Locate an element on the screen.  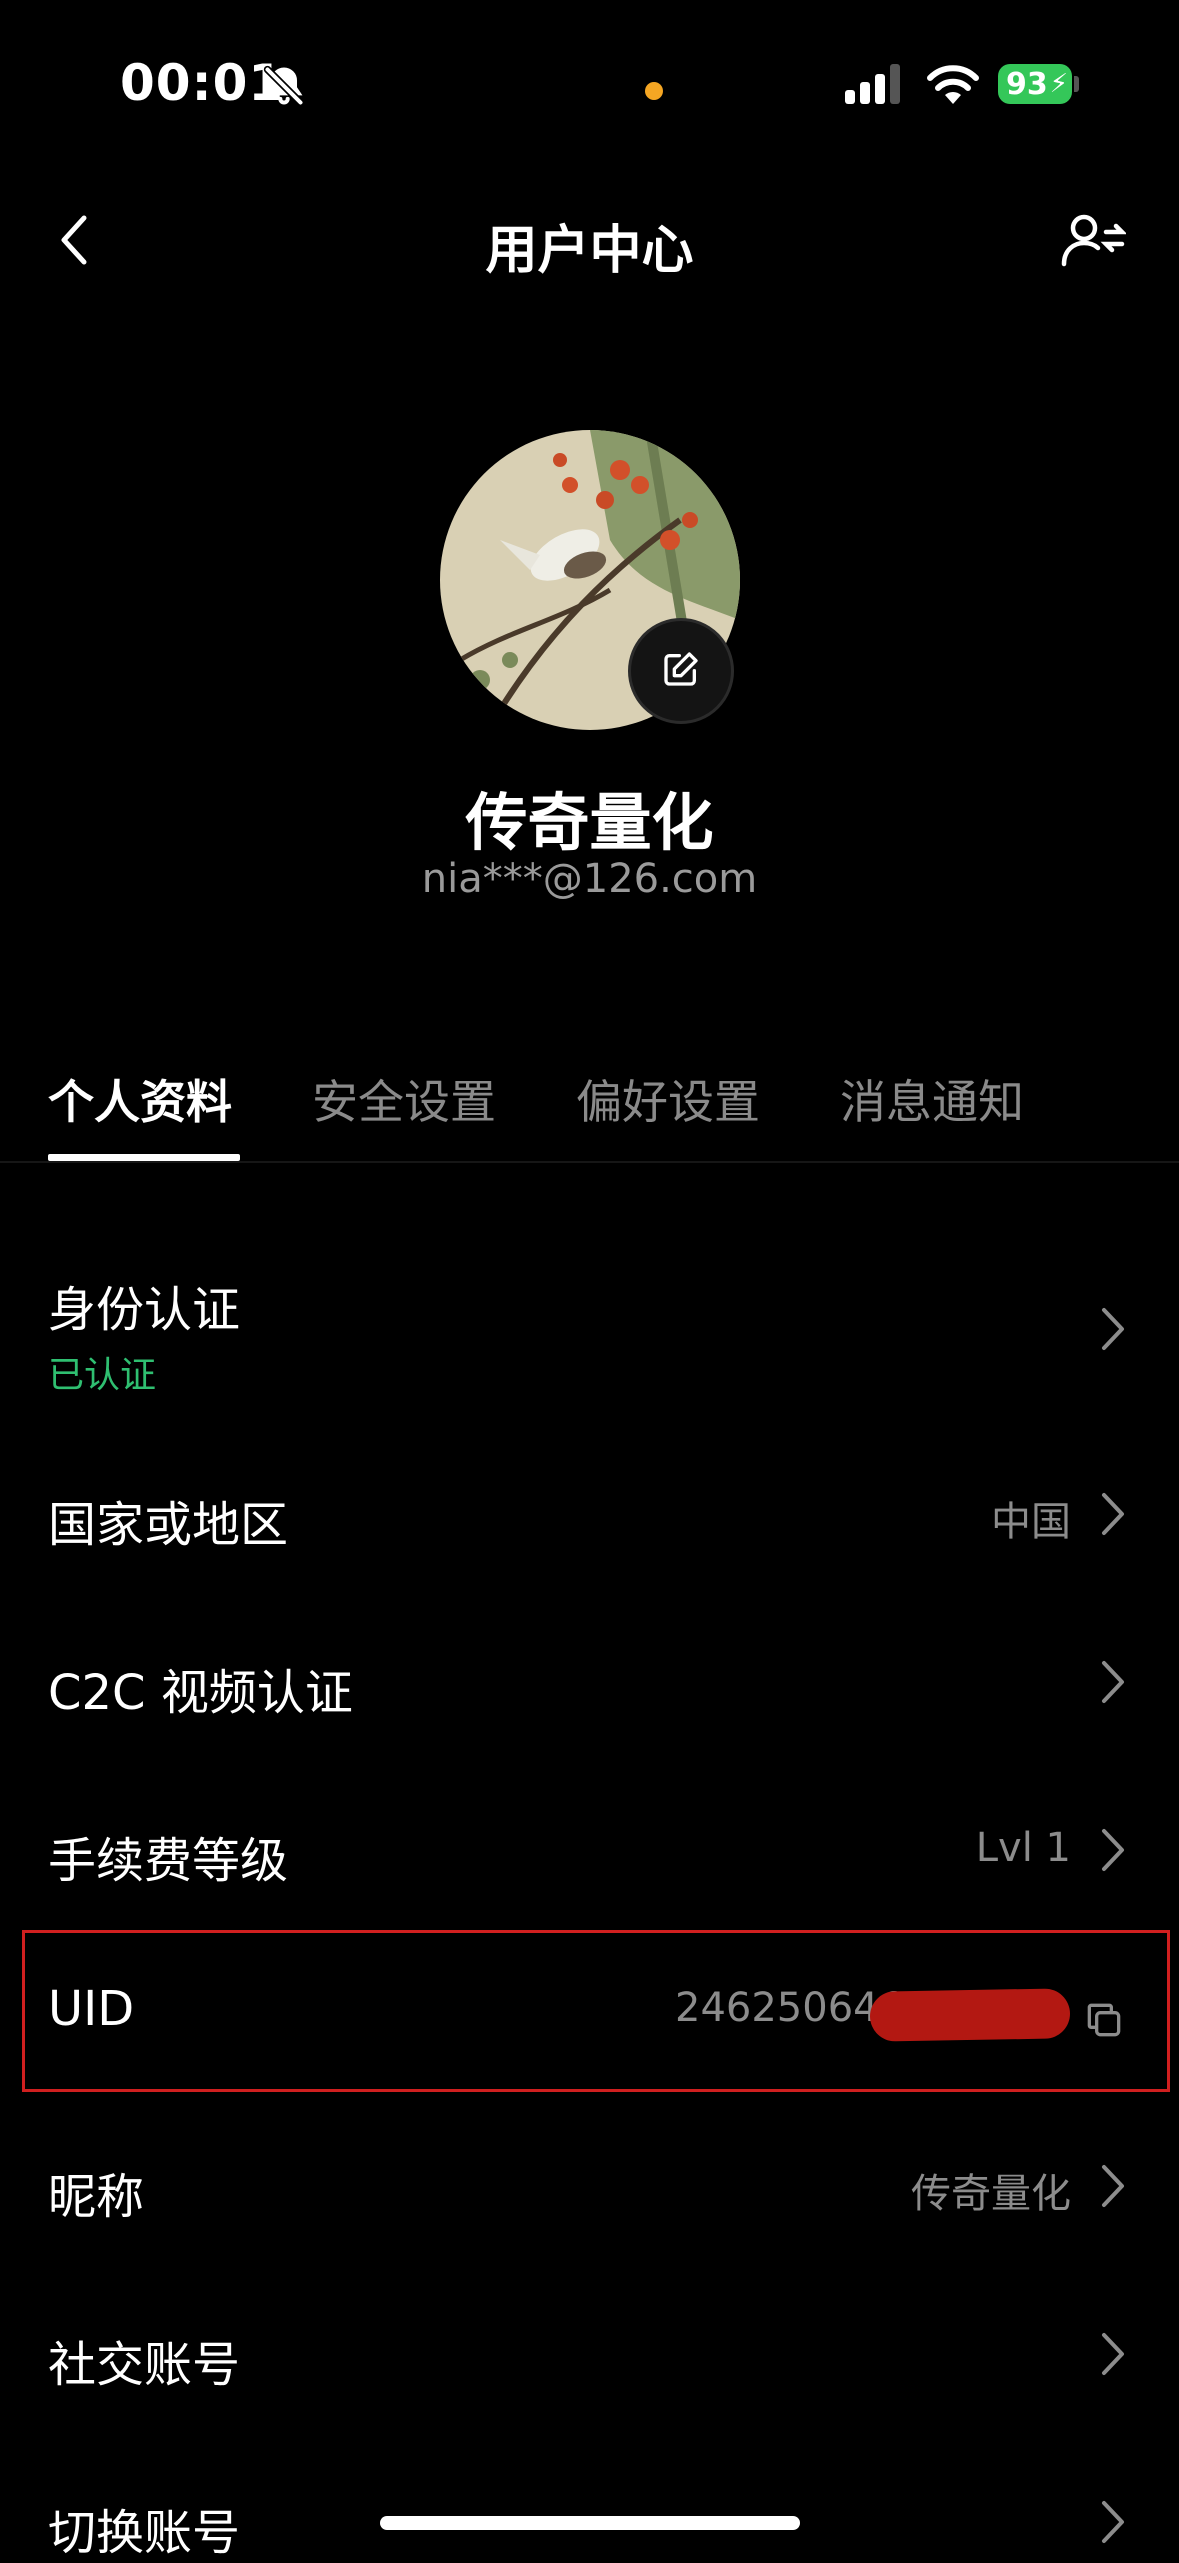
edit-avatar-button is located at coordinates (681, 671).